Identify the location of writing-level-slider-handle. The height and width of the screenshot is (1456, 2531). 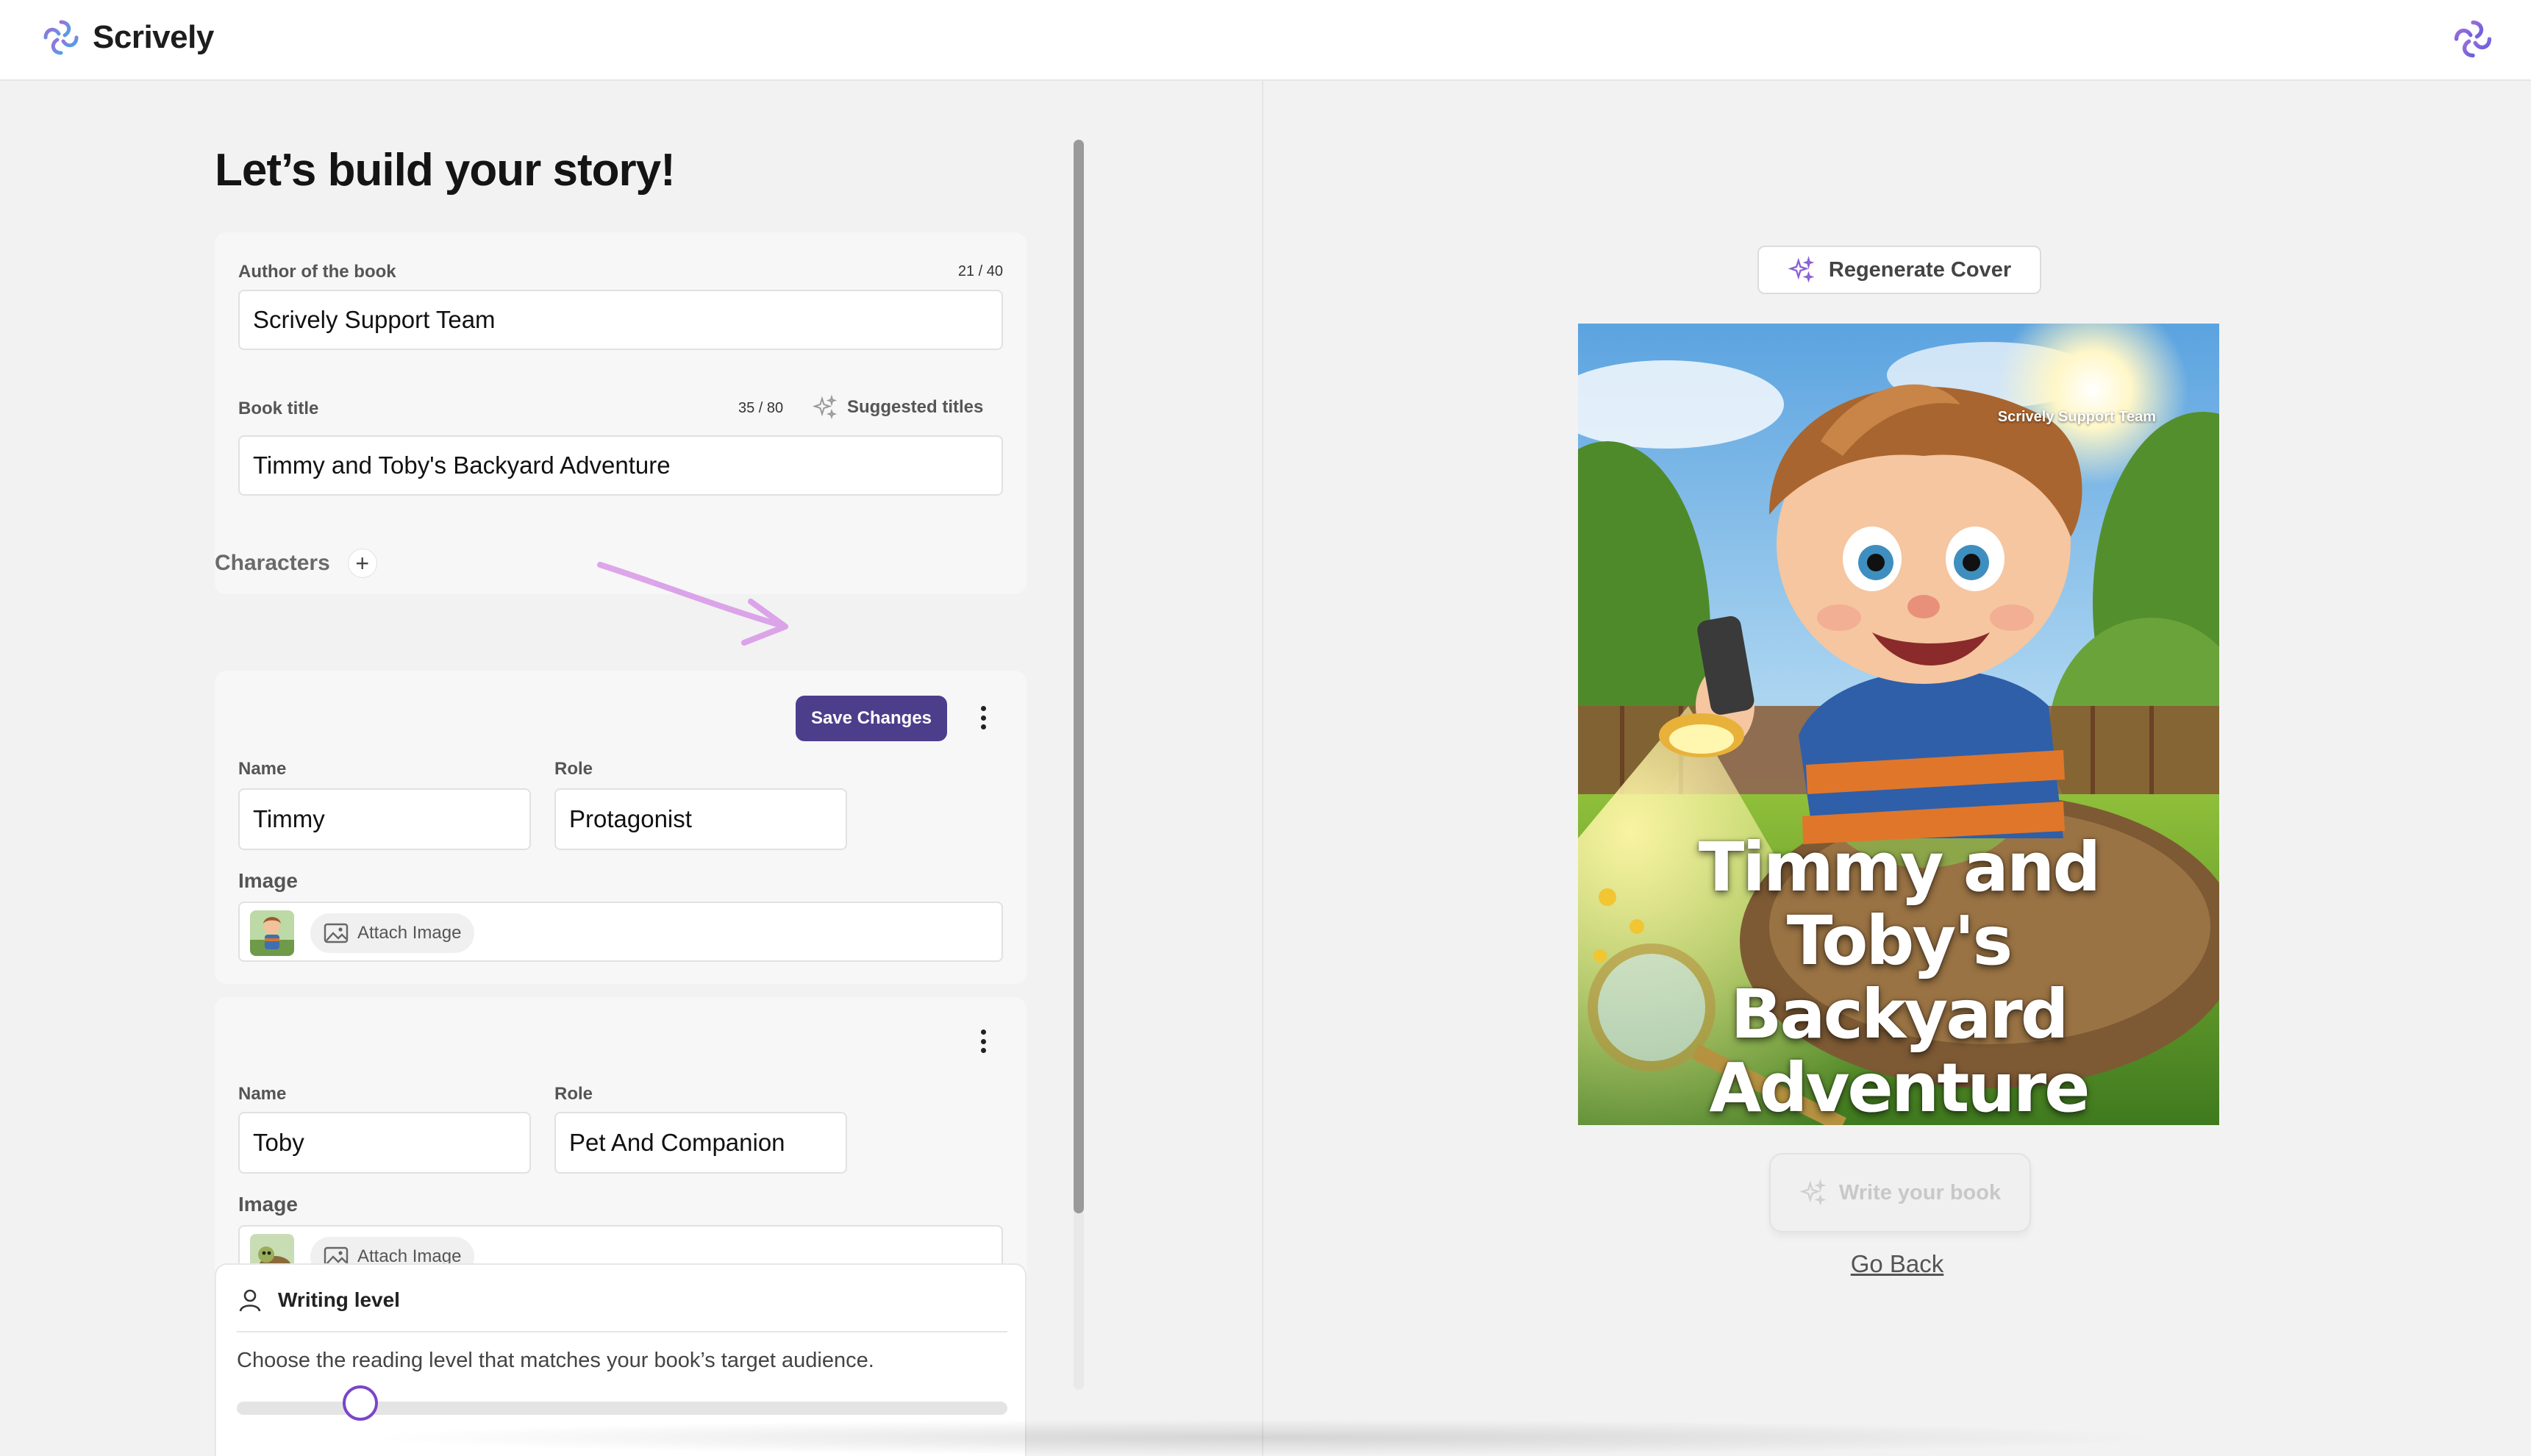
(360, 1403).